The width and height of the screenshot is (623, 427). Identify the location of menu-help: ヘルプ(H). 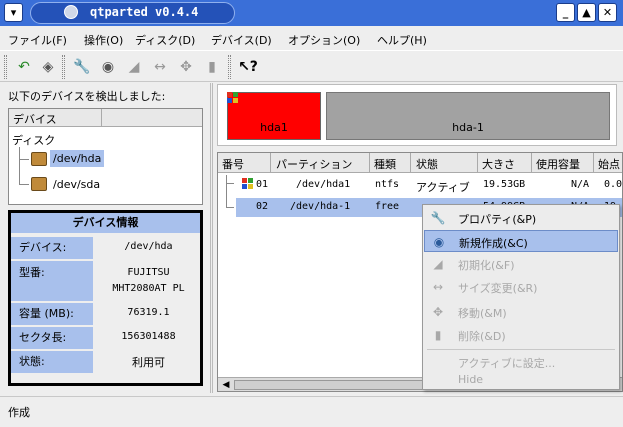
(402, 40).